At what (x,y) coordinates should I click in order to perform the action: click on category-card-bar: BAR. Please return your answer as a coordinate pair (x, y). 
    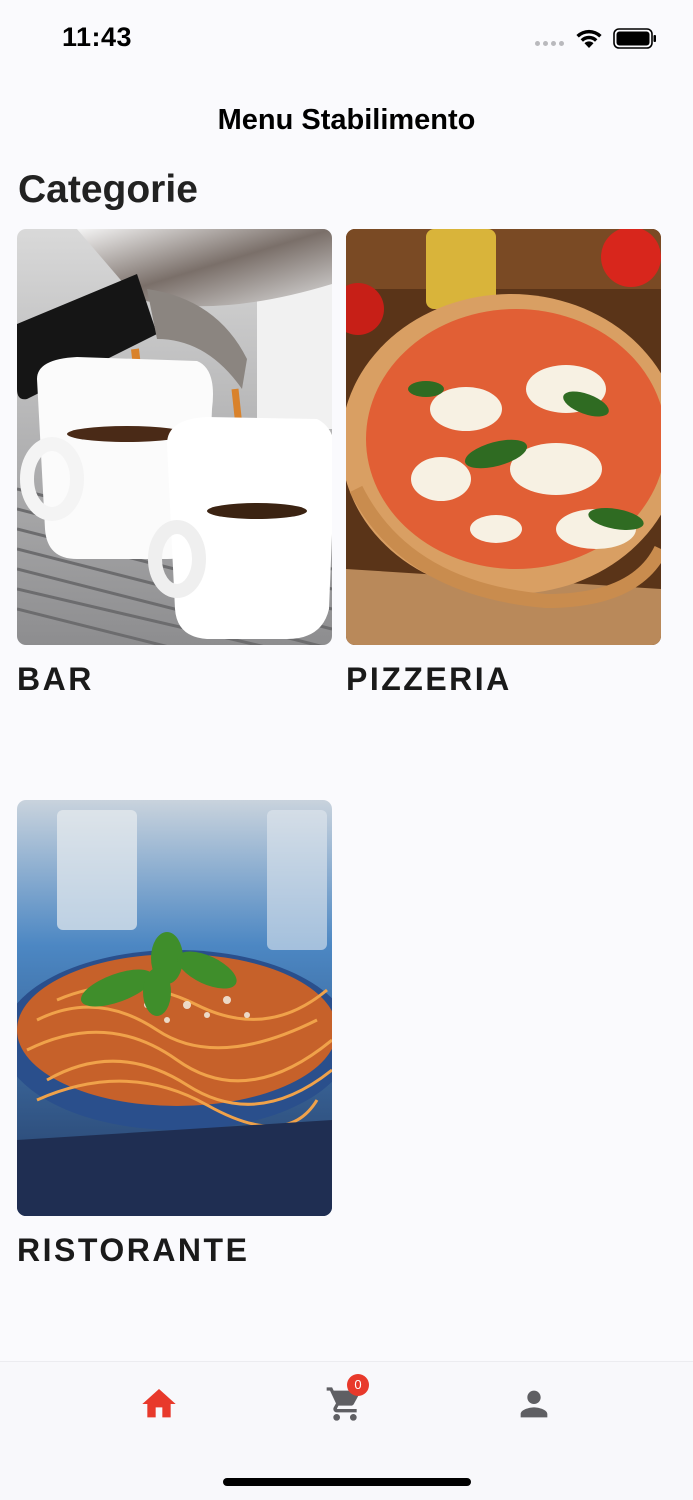
    Looking at the image, I should click on (174, 463).